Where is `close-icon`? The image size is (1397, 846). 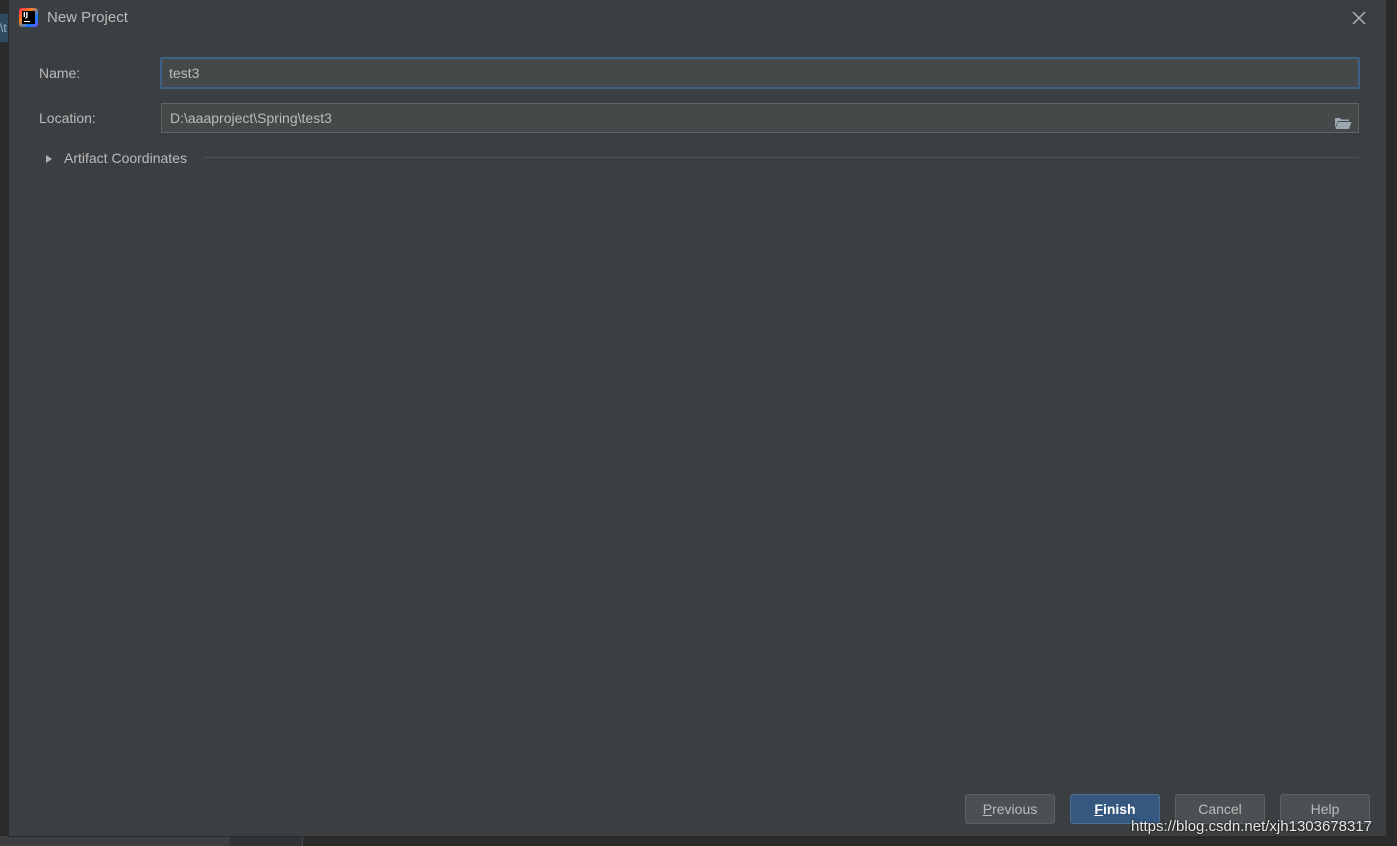
close-icon is located at coordinates (1359, 18).